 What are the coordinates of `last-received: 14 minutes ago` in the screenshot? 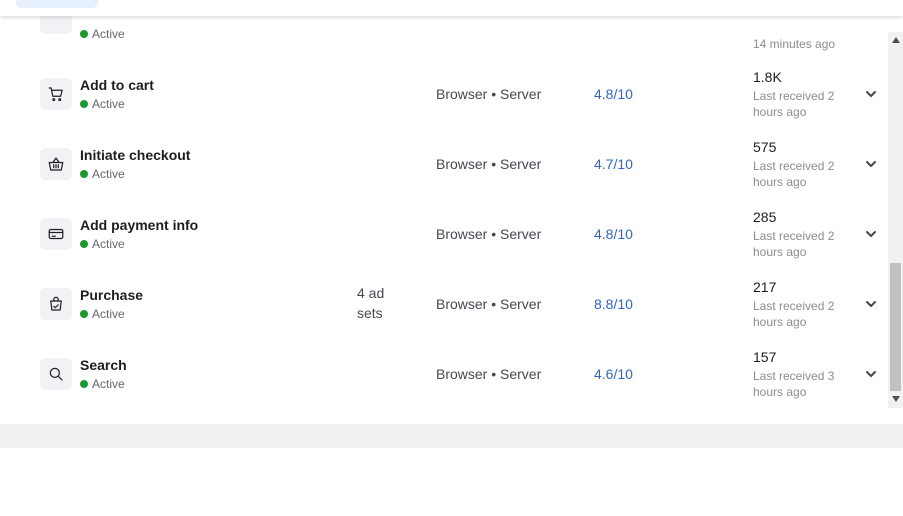 It's located at (794, 44).